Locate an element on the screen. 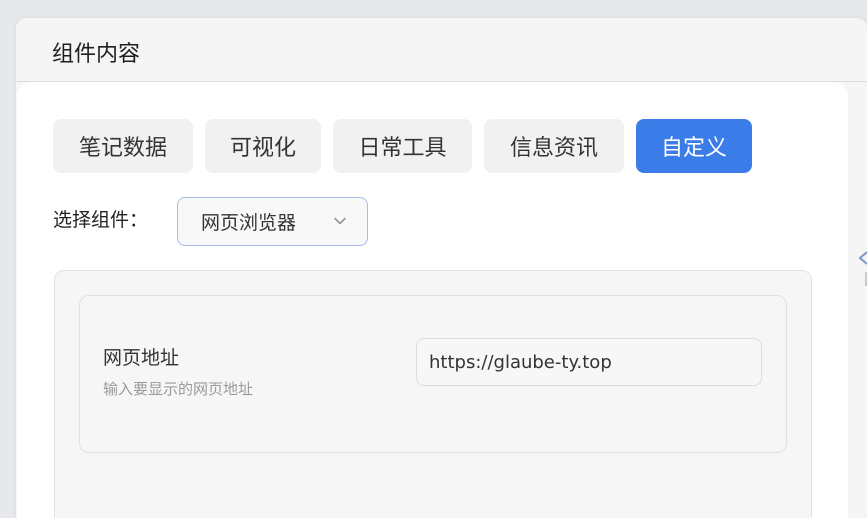 This screenshot has height=518, width=867. chevron-down-icon is located at coordinates (340, 221).